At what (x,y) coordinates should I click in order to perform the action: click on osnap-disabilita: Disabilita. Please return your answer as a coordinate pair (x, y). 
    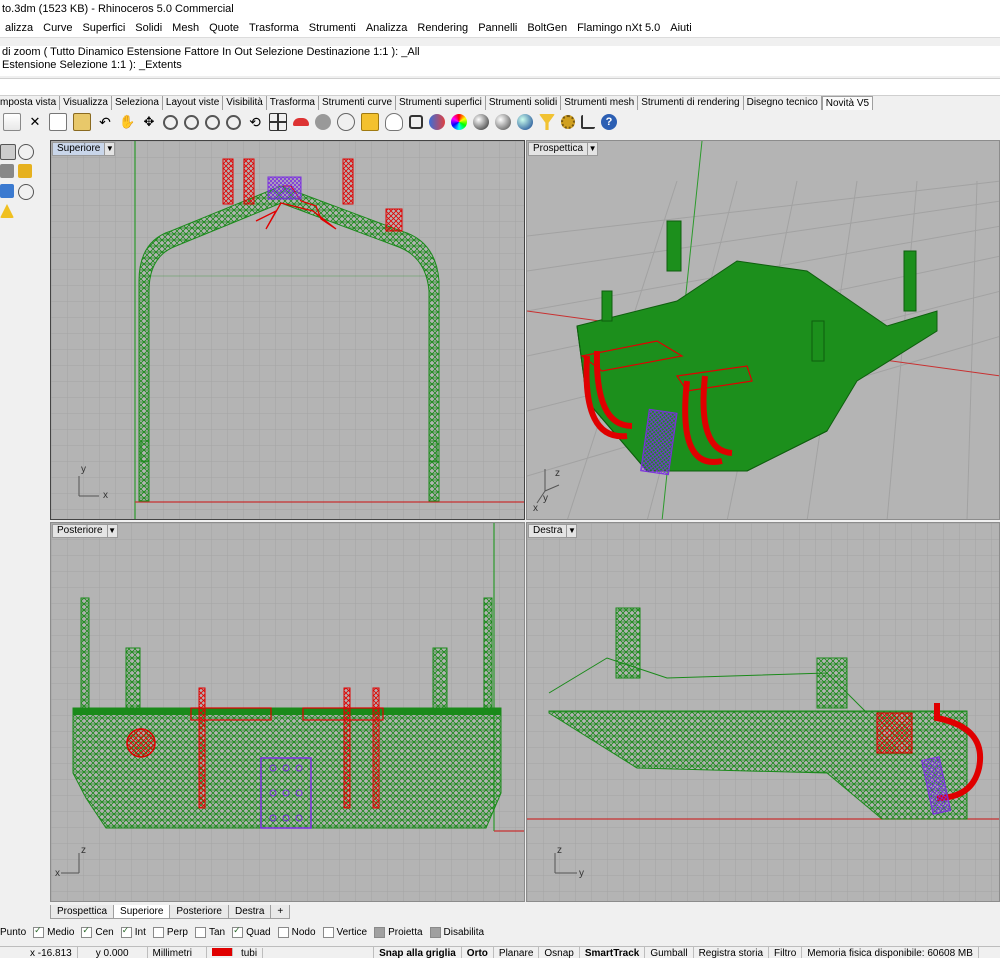
    Looking at the image, I should click on (456, 932).